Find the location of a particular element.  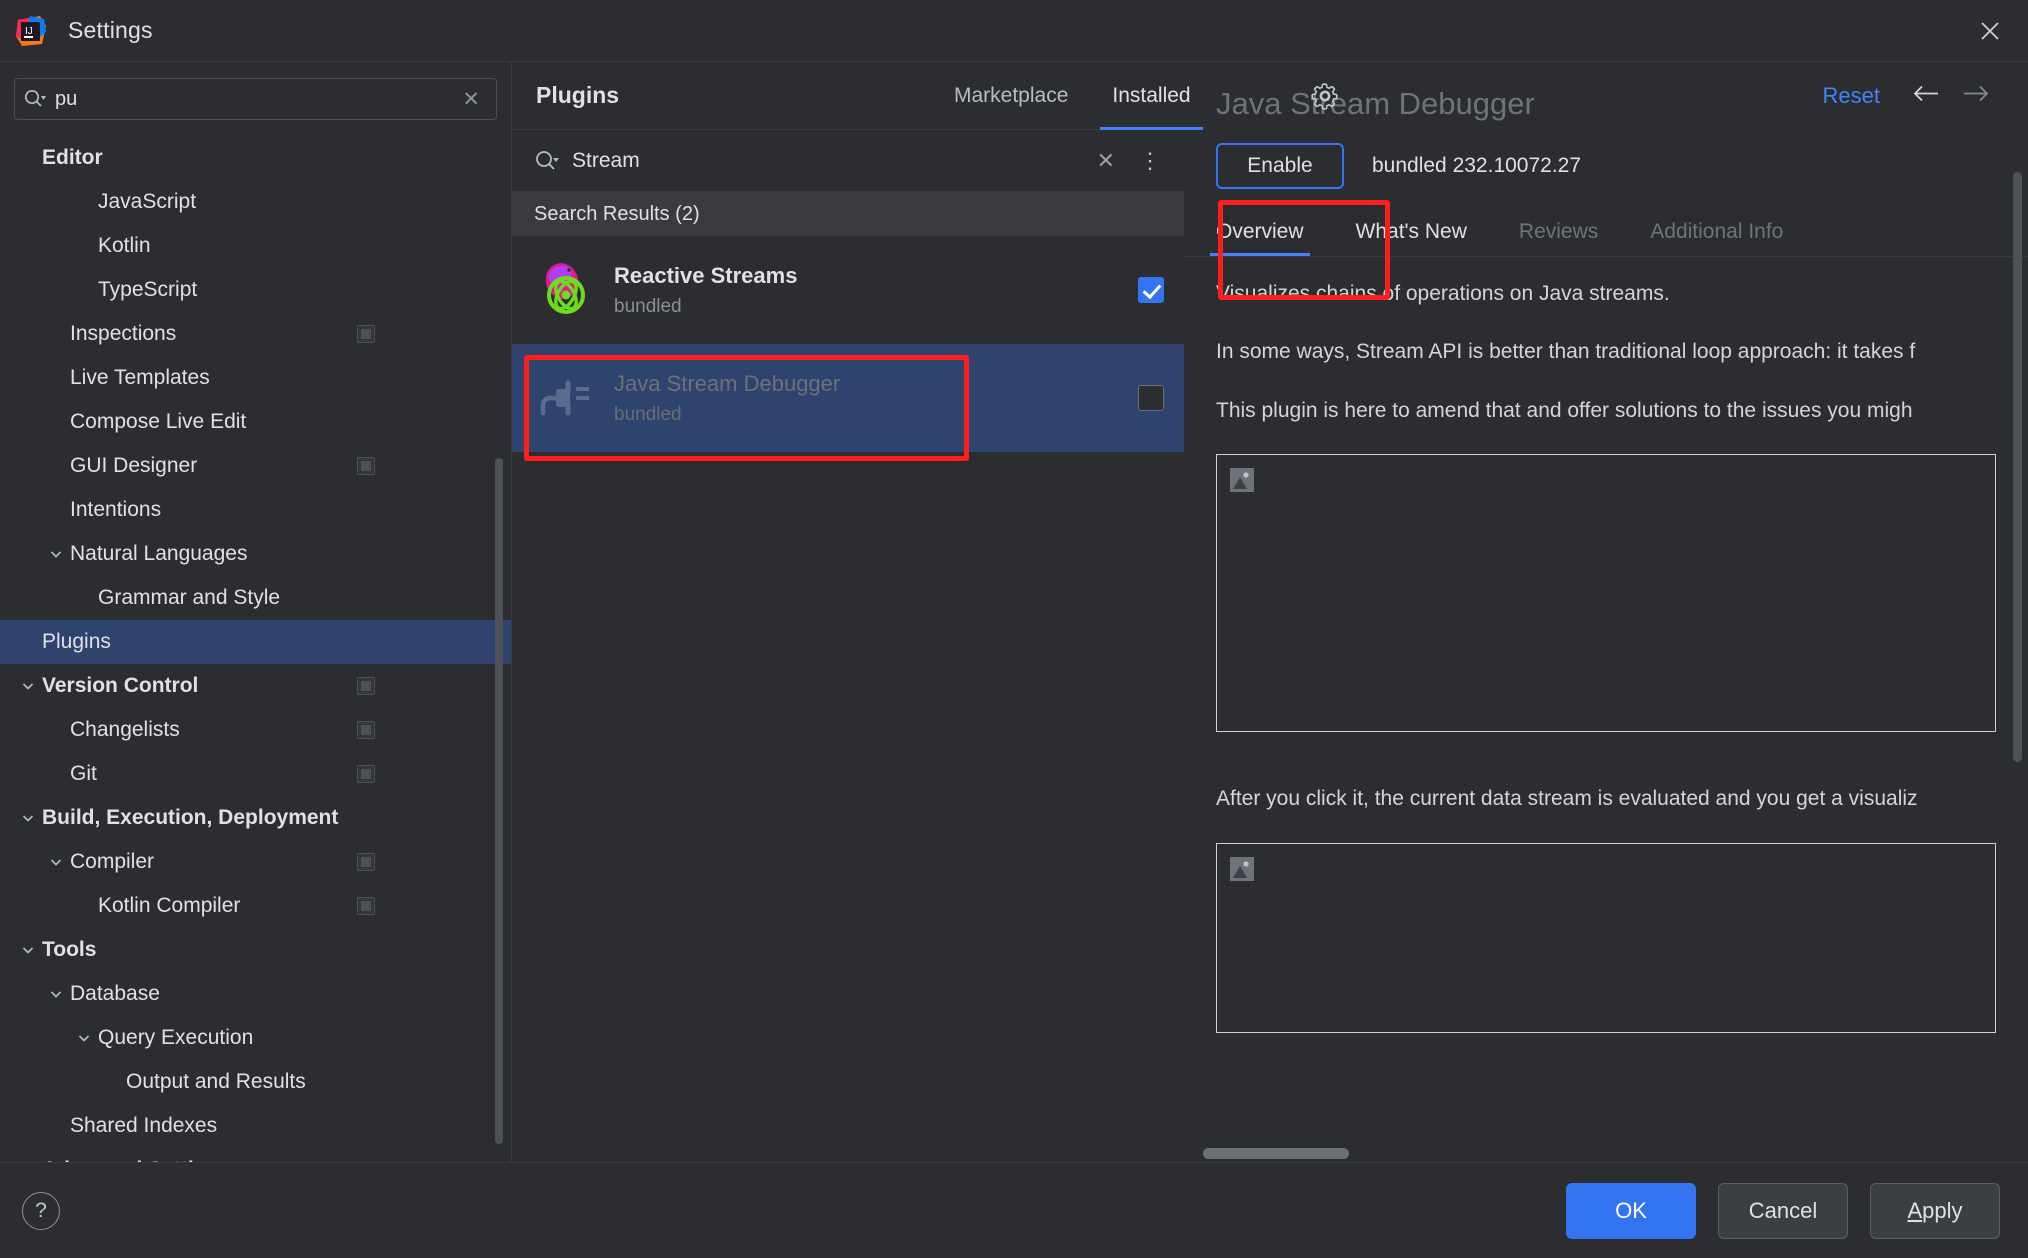

arrow-left-icon is located at coordinates (1927, 96).